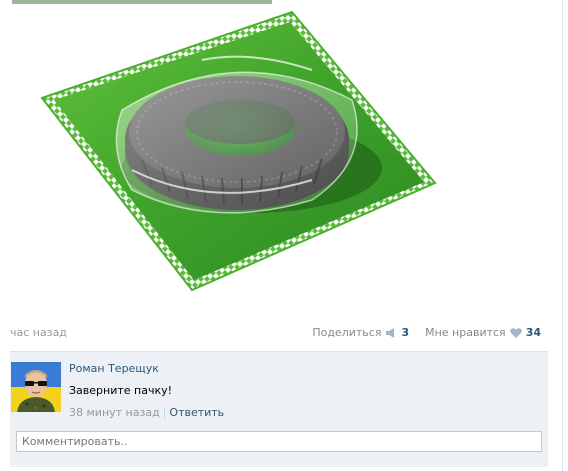 Image resolution: width=568 pixels, height=471 pixels. I want to click on share-count: 3, so click(405, 332).